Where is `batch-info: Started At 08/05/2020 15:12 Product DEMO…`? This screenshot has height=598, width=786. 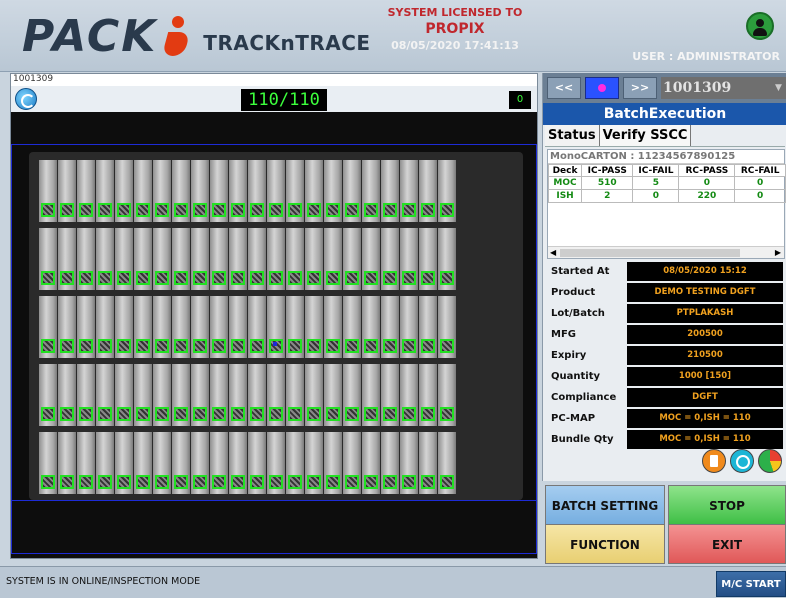 batch-info: Started At 08/05/2020 15:12 Product DEMO… is located at coordinates (666, 355).